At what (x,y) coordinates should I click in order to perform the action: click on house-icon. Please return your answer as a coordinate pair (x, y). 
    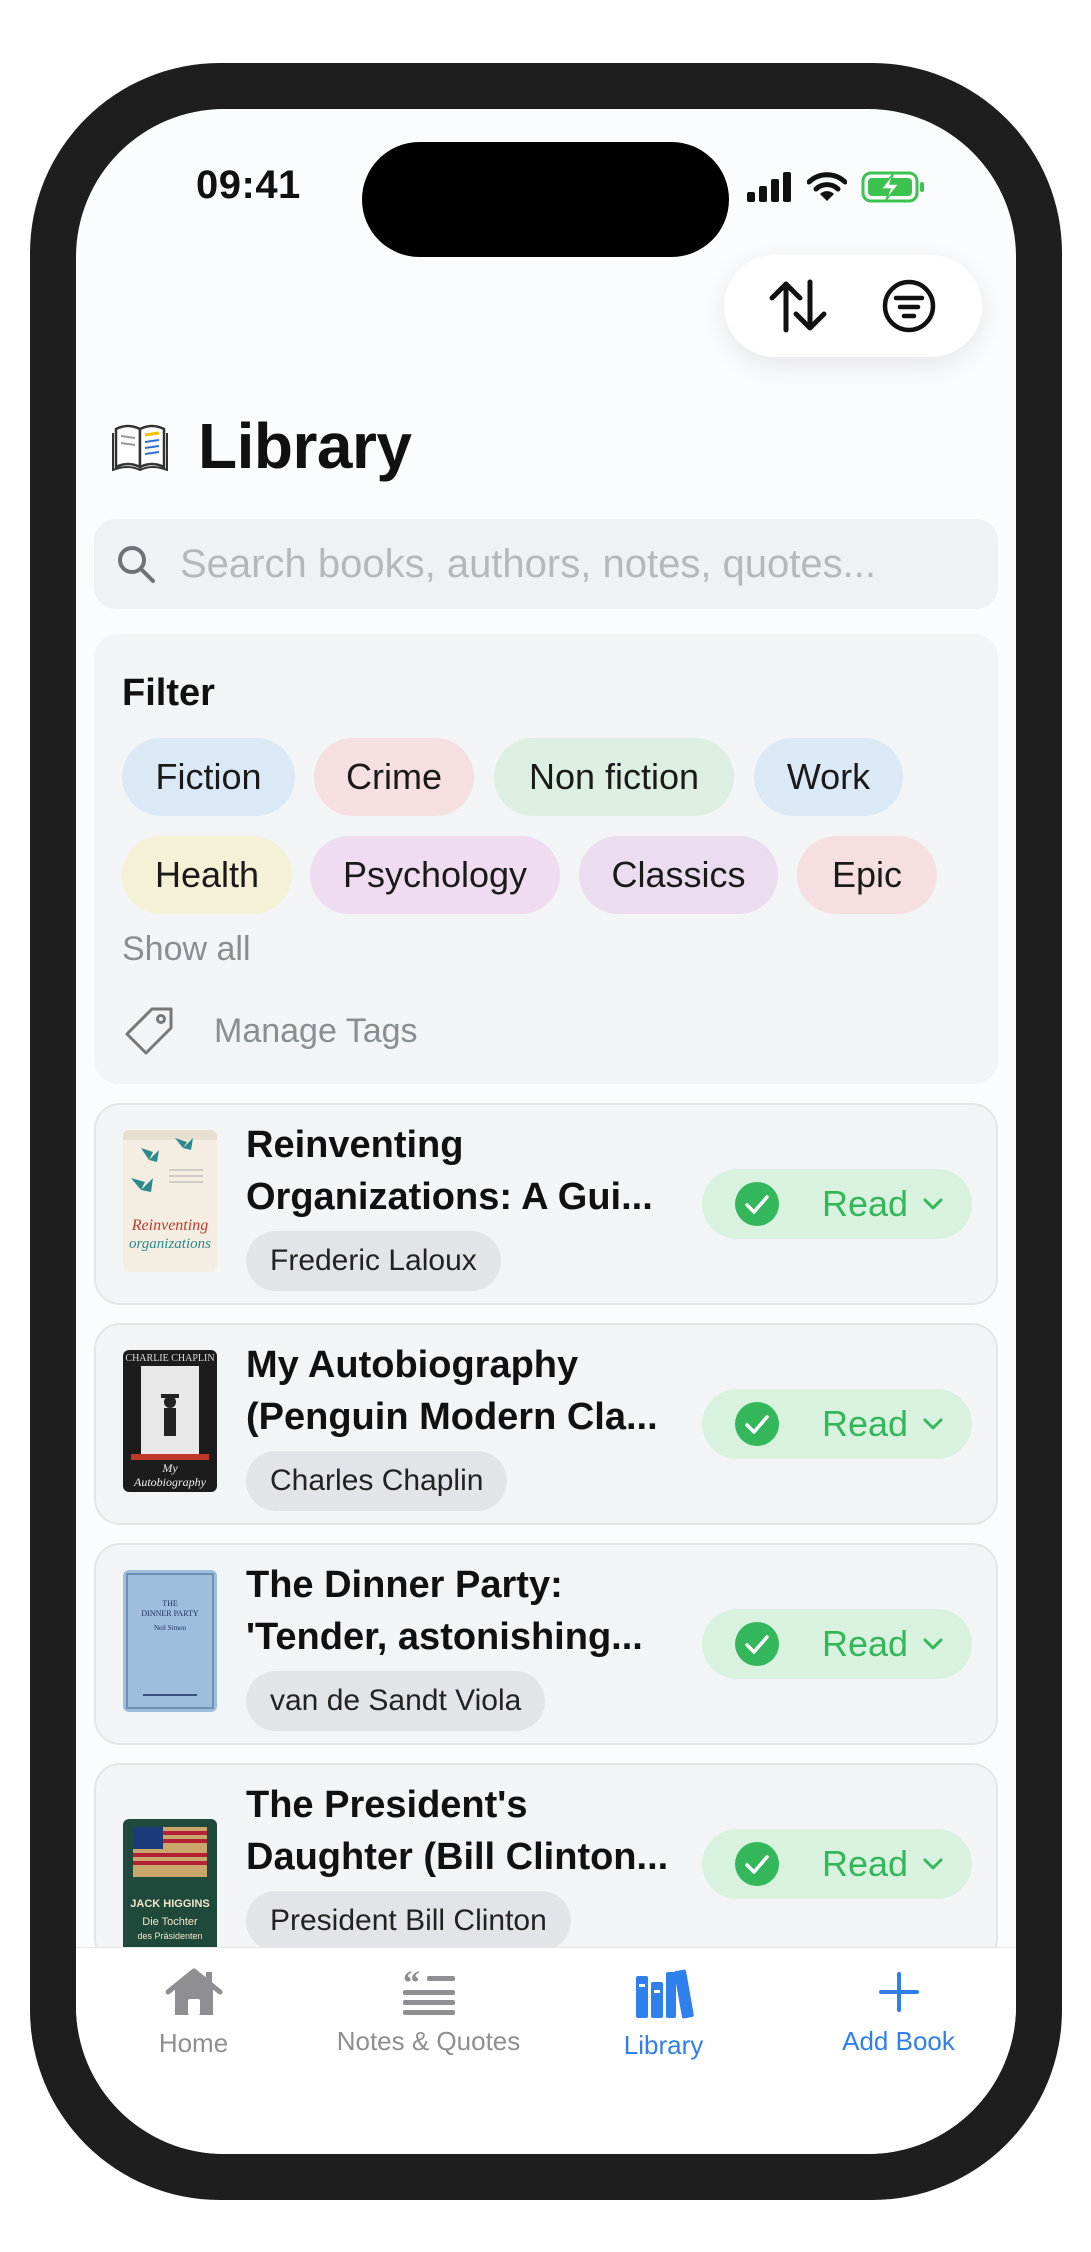
    Looking at the image, I should click on (193, 1991).